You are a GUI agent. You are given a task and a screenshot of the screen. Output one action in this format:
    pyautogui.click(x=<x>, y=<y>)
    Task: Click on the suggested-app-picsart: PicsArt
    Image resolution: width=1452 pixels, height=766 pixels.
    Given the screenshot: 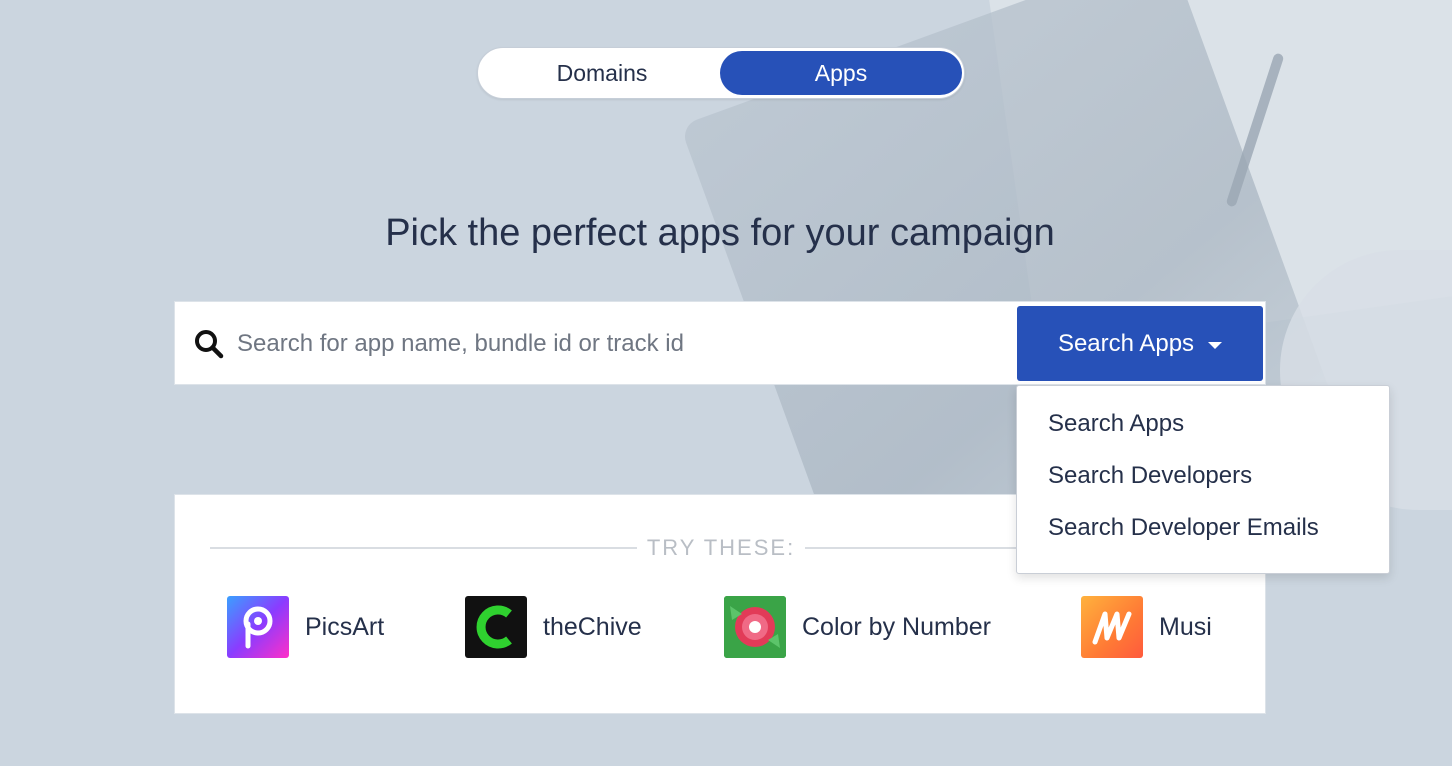 What is the action you would take?
    pyautogui.click(x=305, y=627)
    